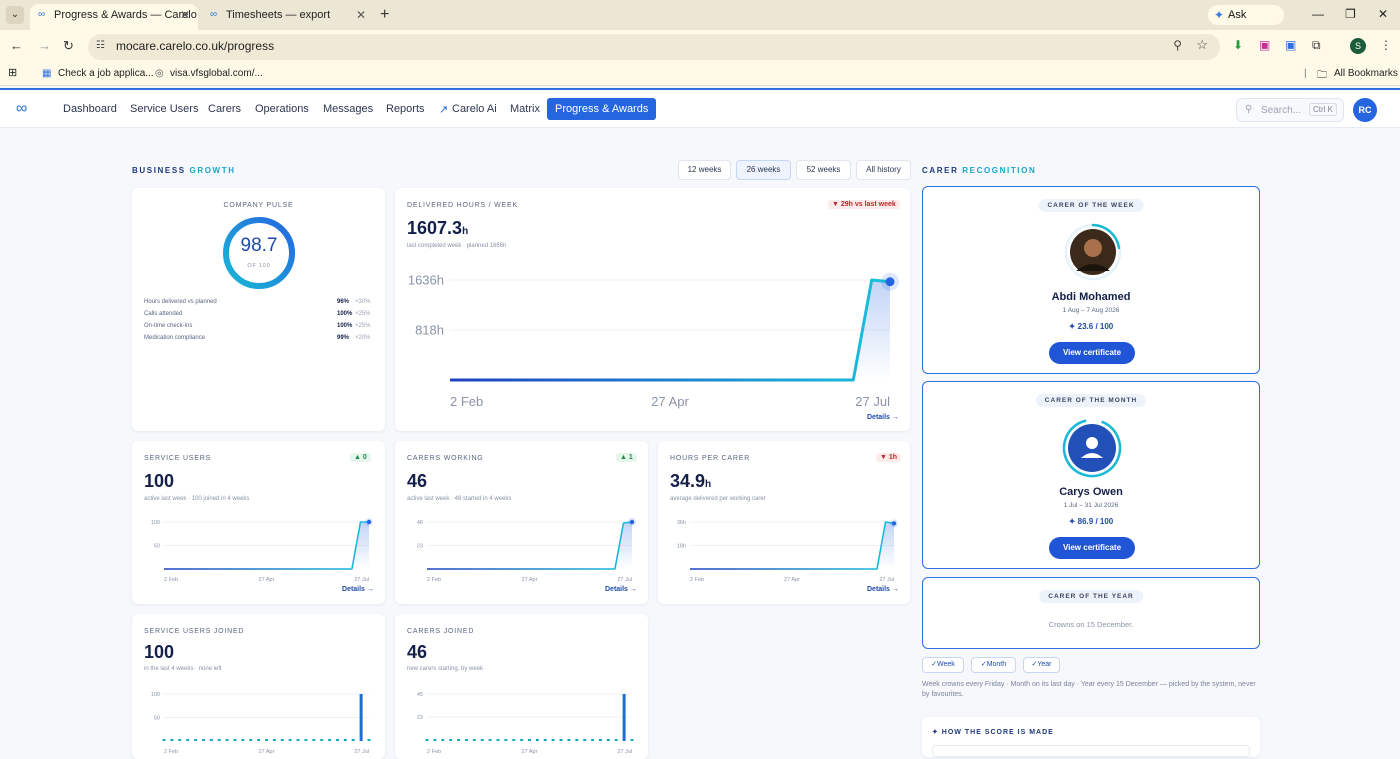 This screenshot has height=759, width=1400. Describe the element at coordinates (164, 109) in the screenshot. I see `nav-service-users: Service Users` at that location.